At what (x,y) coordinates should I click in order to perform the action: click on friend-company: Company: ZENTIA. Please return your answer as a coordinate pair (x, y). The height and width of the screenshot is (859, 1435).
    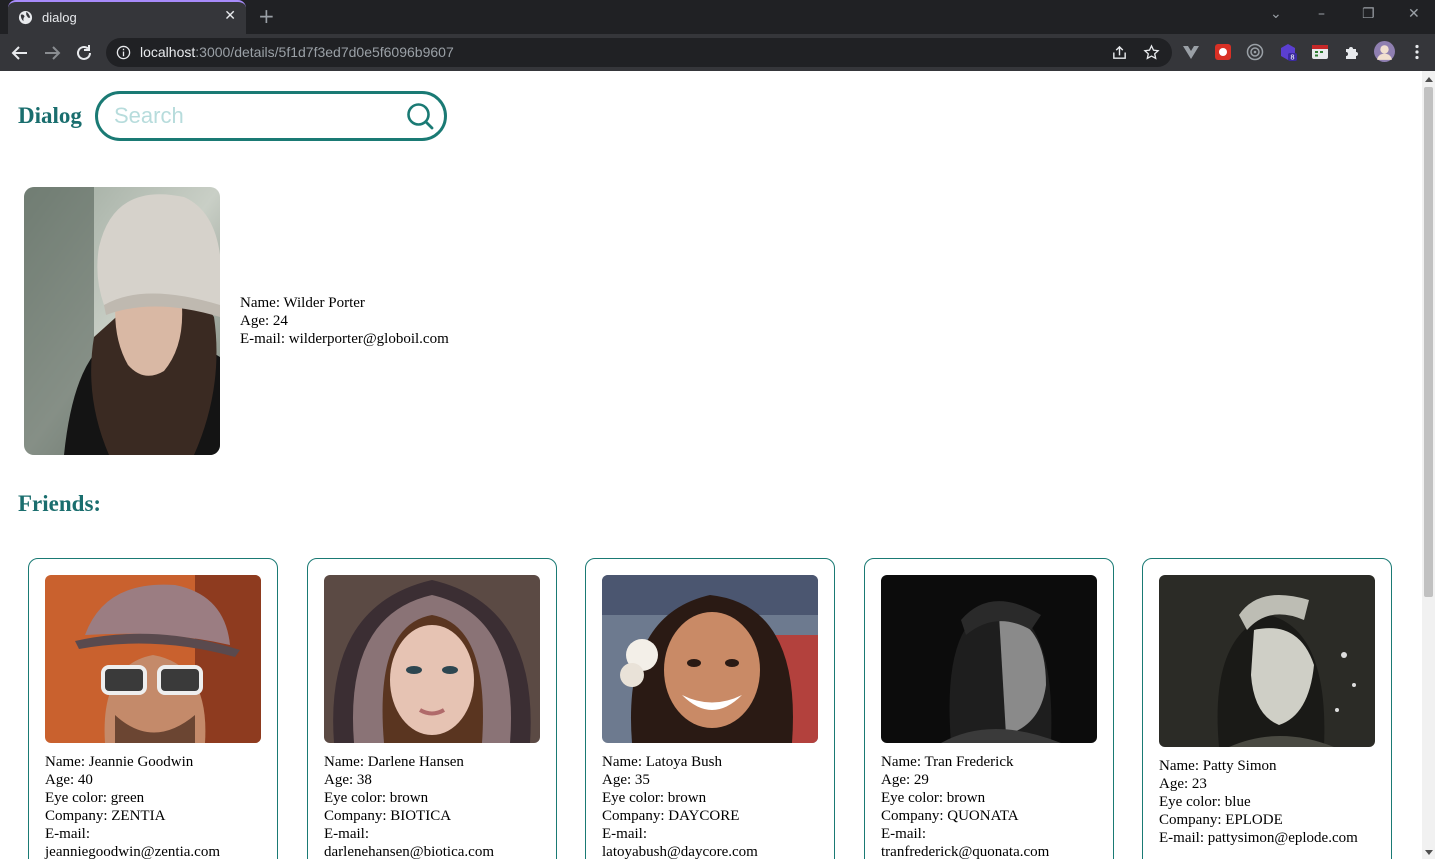
    Looking at the image, I should click on (105, 816).